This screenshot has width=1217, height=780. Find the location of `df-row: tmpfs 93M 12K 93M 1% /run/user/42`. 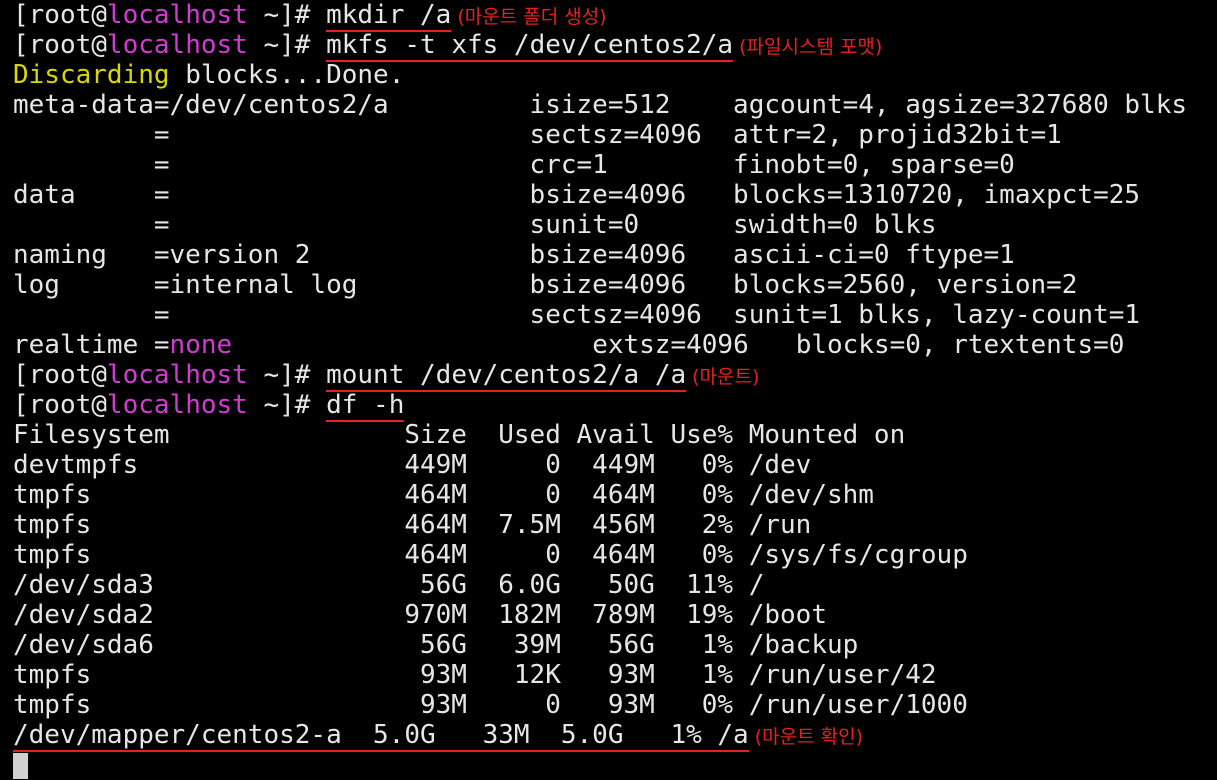

df-row: tmpfs 93M 12K 93M 1% /run/user/42 is located at coordinates (475, 675).